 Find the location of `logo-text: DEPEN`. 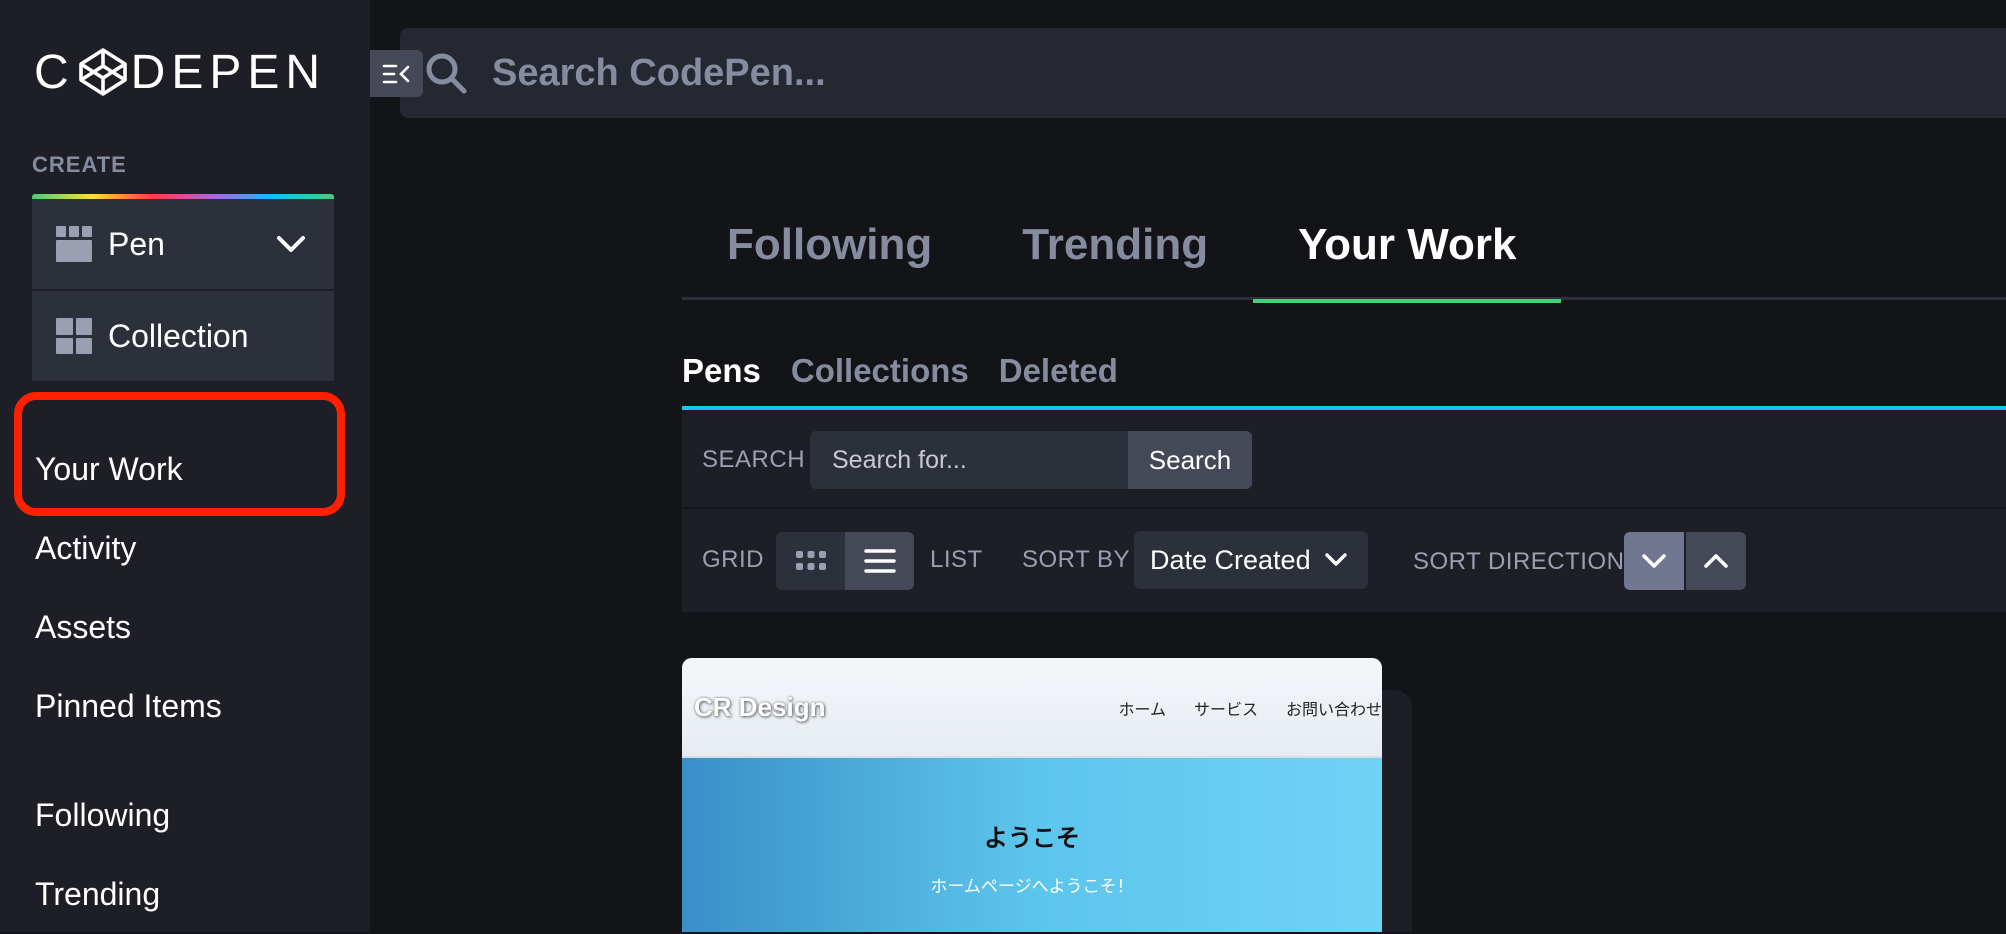

logo-text: DEPEN is located at coordinates (228, 72).